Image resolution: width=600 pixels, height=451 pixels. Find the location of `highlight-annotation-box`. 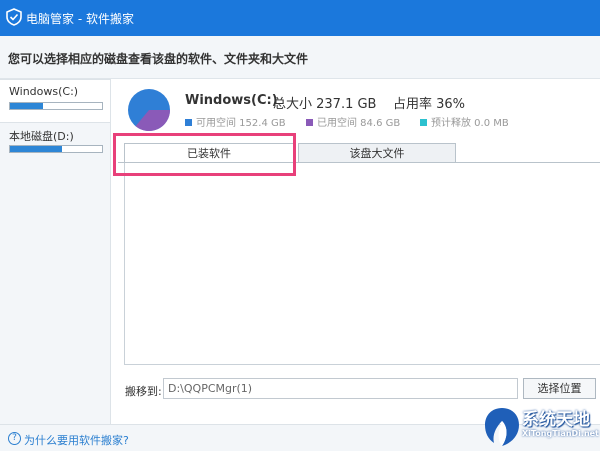

highlight-annotation-box is located at coordinates (204, 154).